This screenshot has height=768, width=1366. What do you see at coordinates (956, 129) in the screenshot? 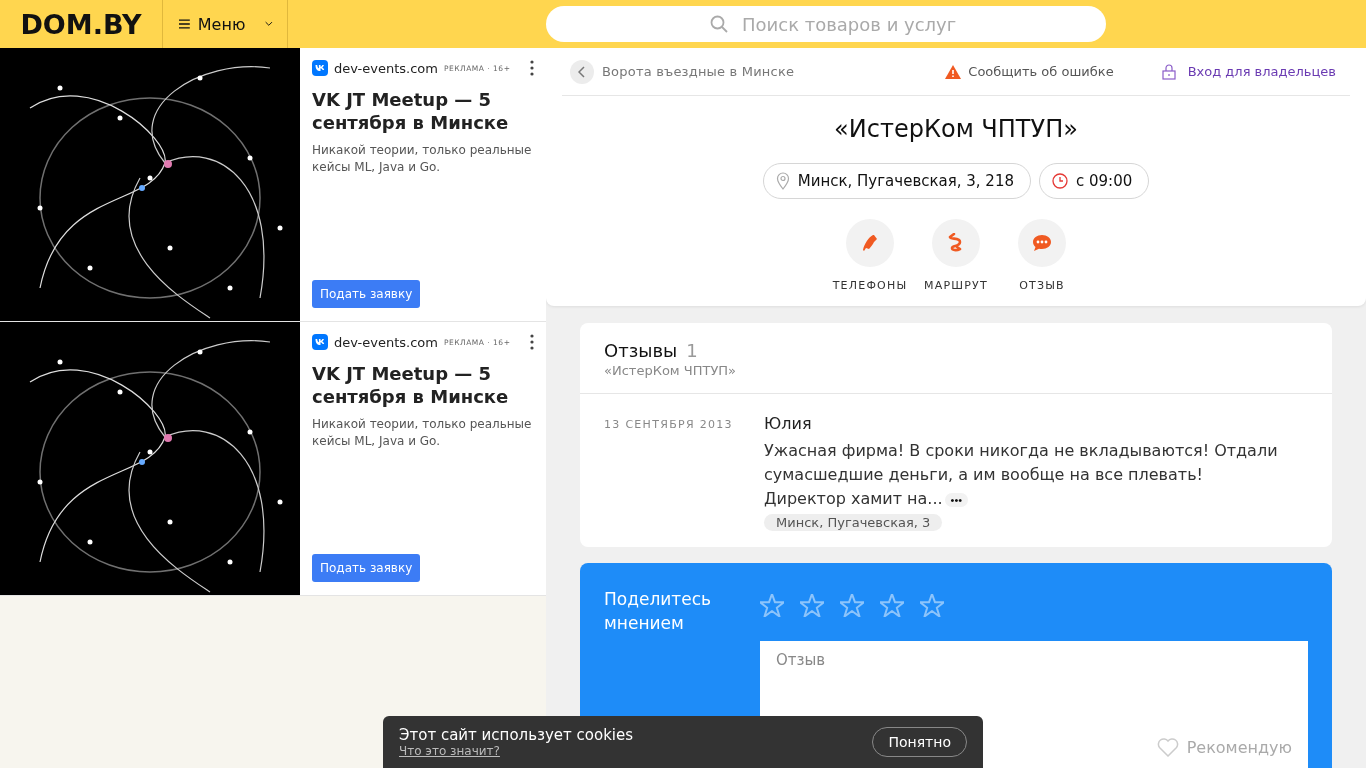
I see `company-name: «ИстерКом ЧПТУП»` at bounding box center [956, 129].